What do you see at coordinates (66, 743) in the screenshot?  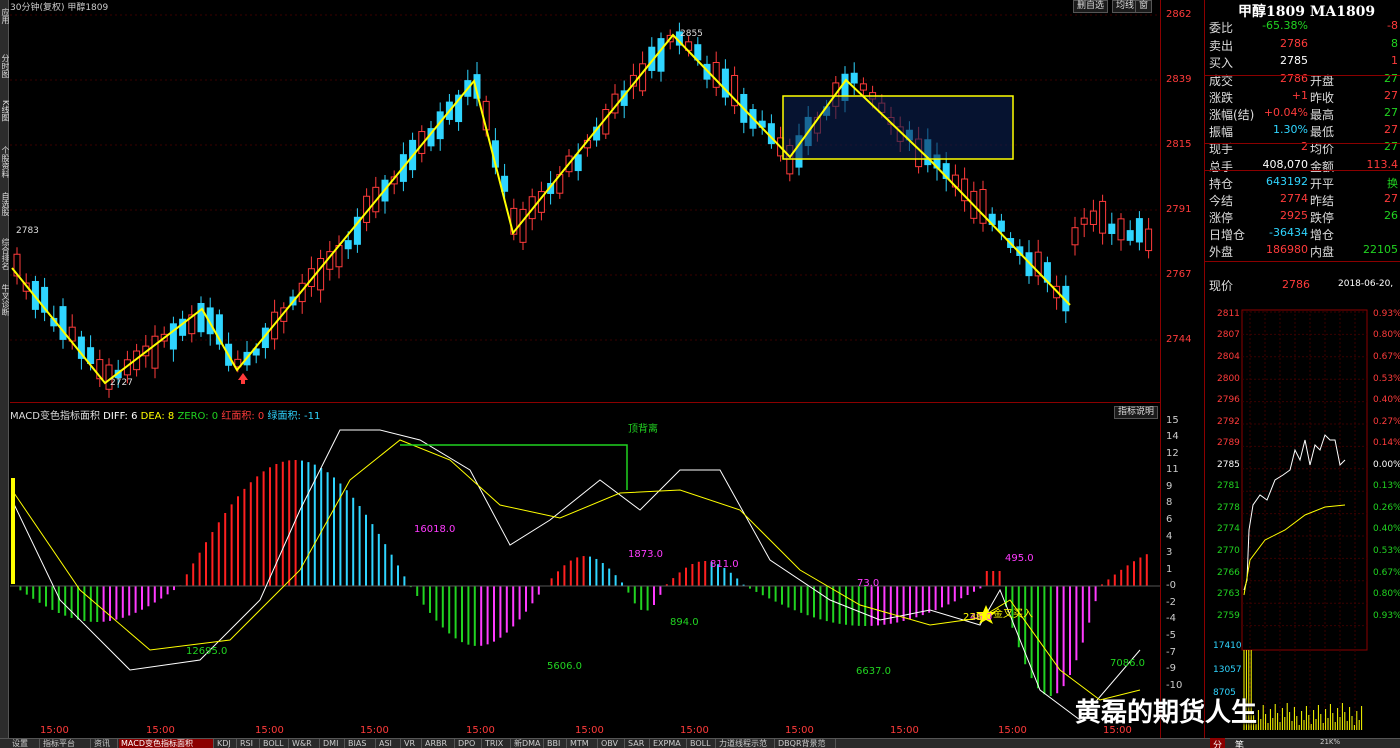 I see `indicator-tab: 指标平台` at bounding box center [66, 743].